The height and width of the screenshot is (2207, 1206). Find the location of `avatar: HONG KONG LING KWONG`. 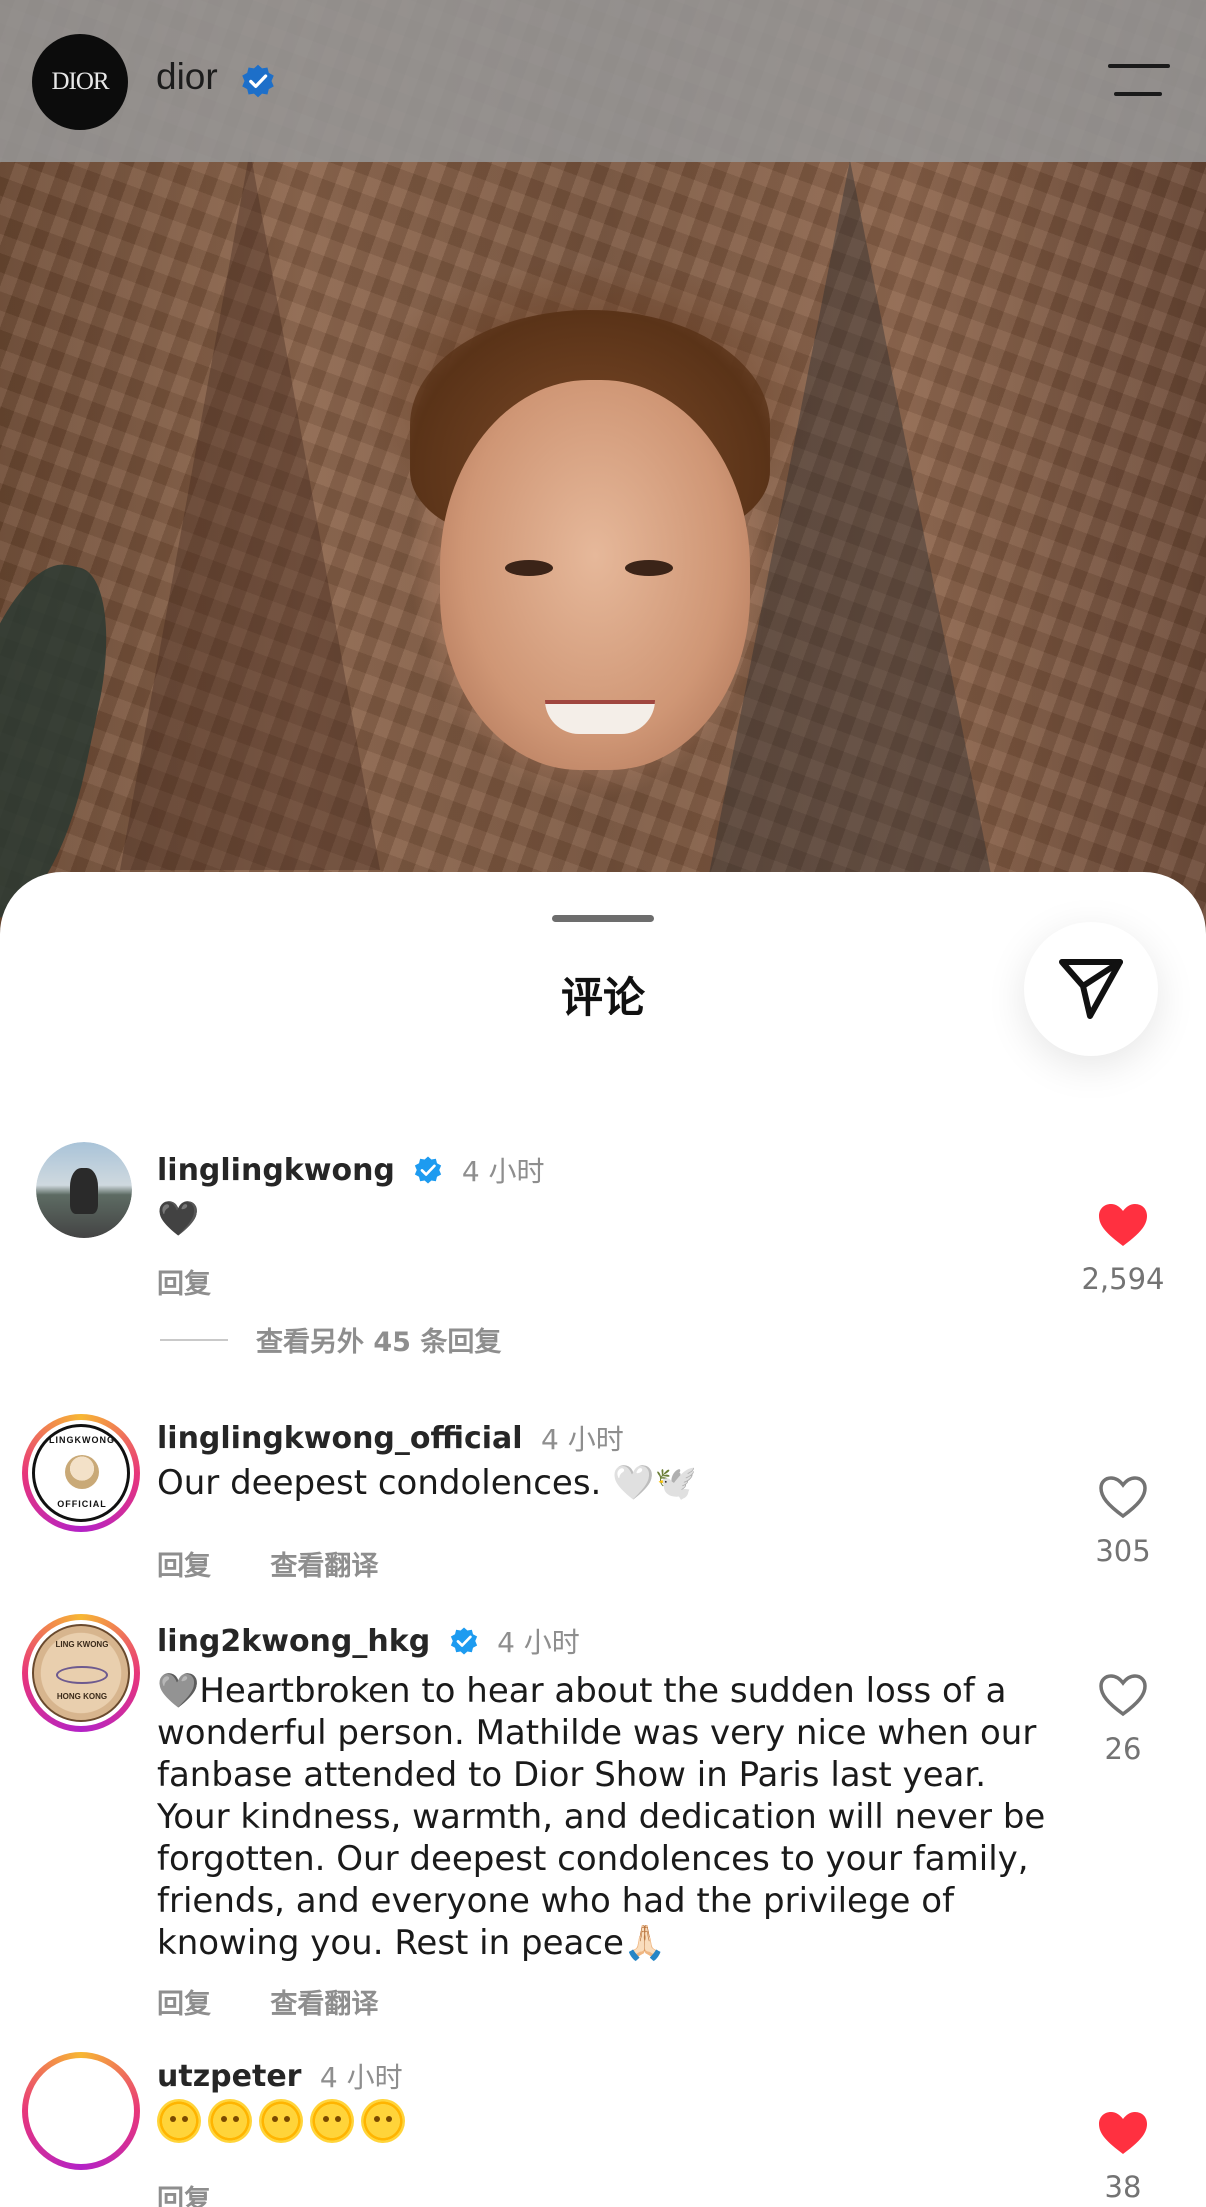

avatar: HONG KONG LING KWONG is located at coordinates (81, 1673).